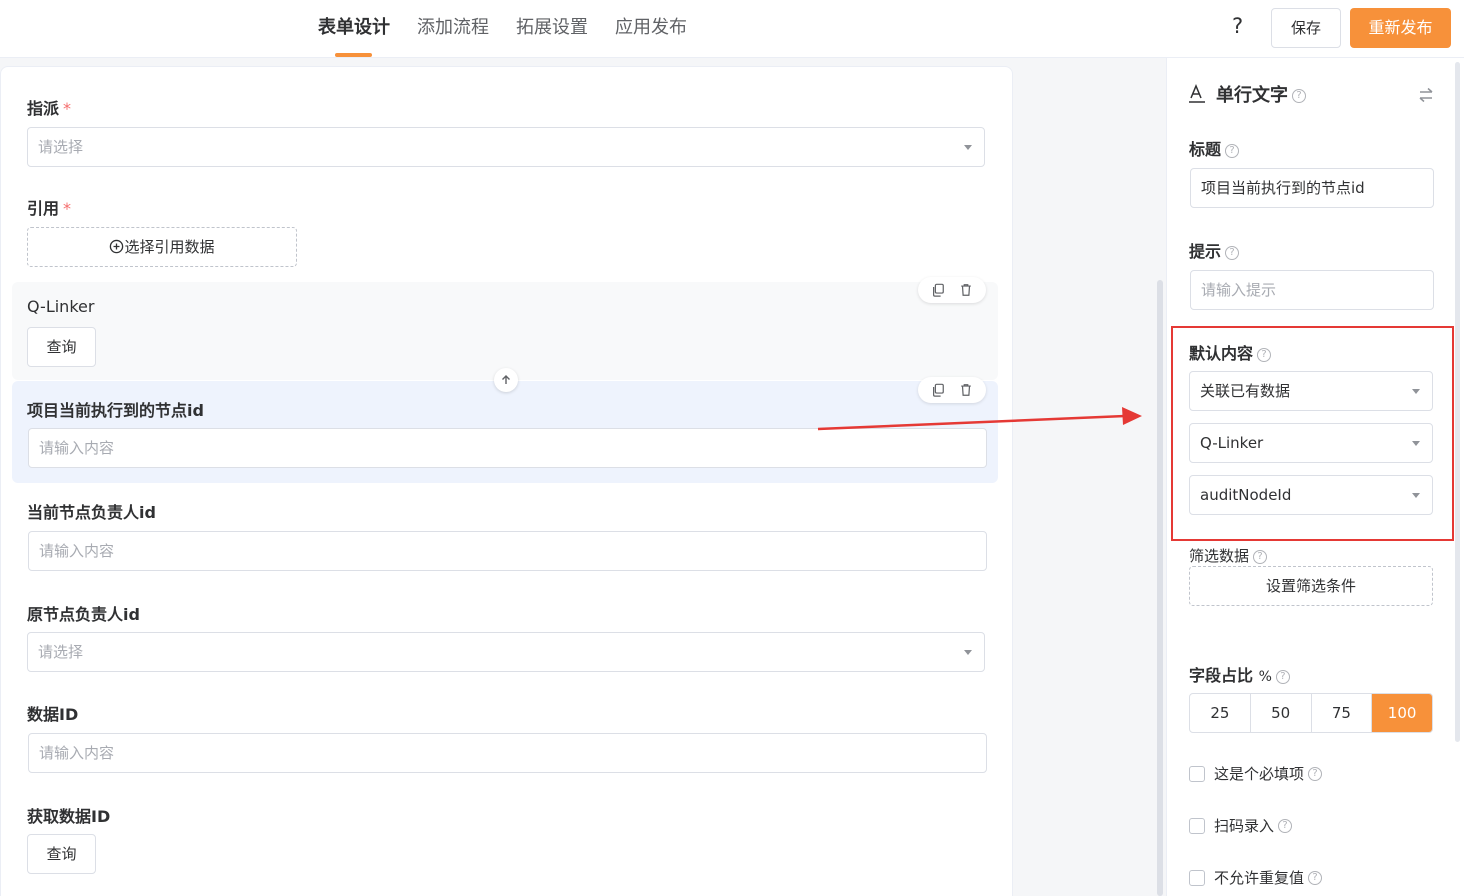  I want to click on main-tabs: 表单设计 添加流程 拓展设置 应用发布, so click(516, 29).